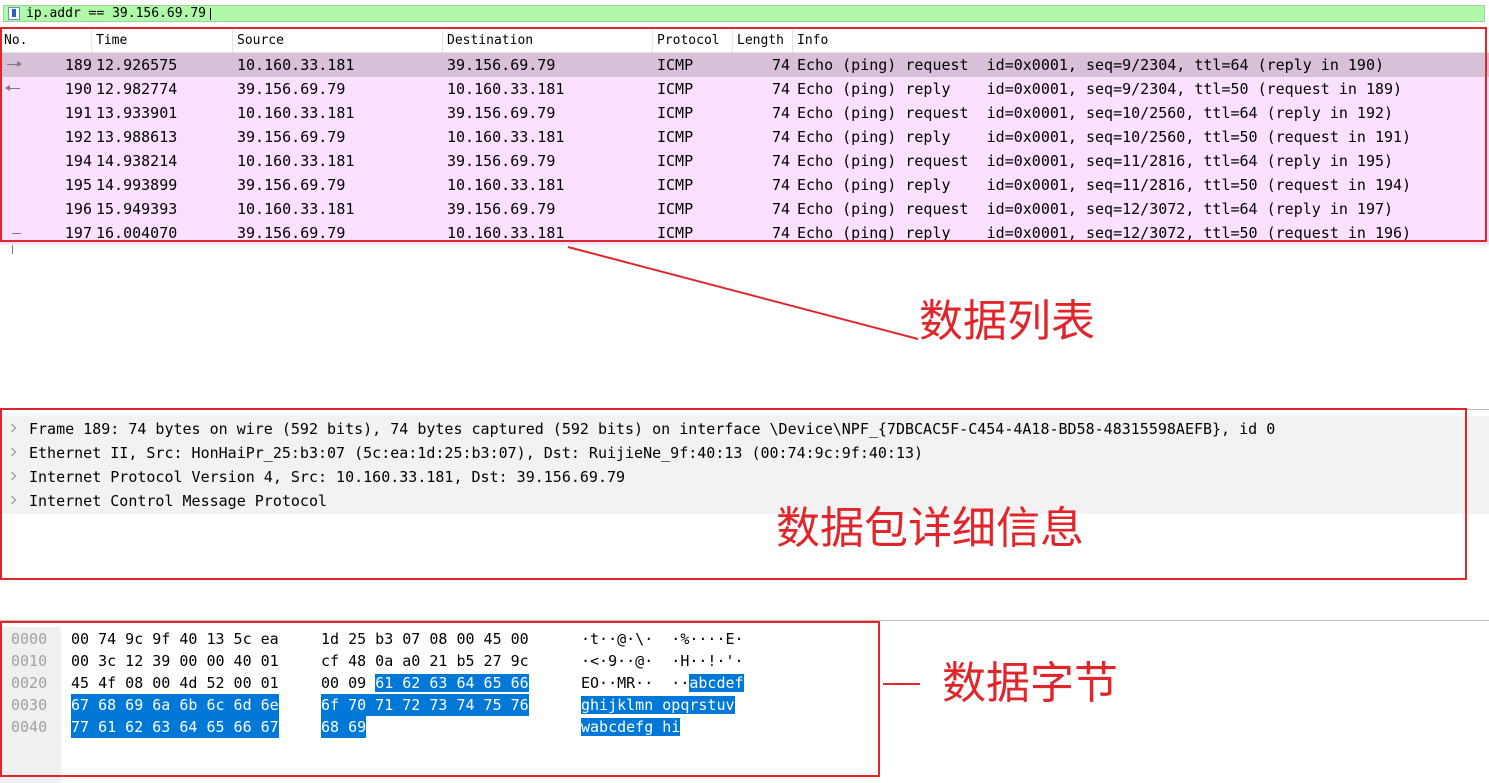  I want to click on display-filter-input: ip.addr == 39.156.69.79, so click(744, 13).